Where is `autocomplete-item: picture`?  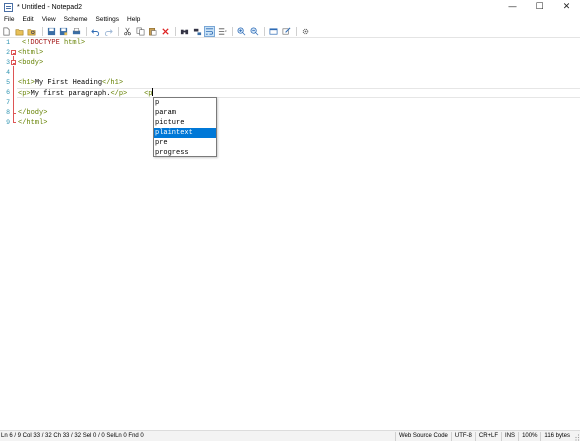
autocomplete-item: picture is located at coordinates (185, 123).